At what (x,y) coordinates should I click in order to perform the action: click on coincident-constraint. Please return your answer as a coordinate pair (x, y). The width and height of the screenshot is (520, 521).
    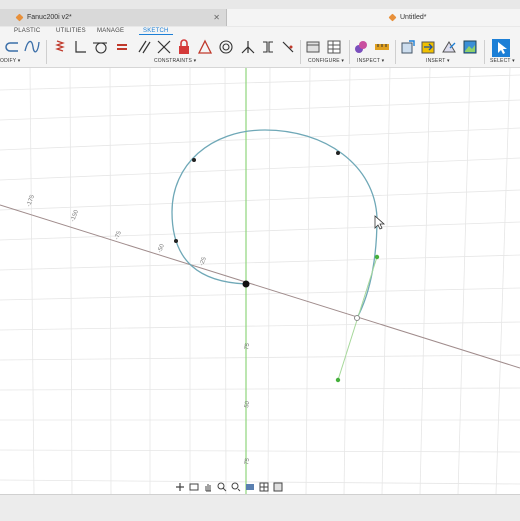
    Looking at the image, I should click on (288, 47).